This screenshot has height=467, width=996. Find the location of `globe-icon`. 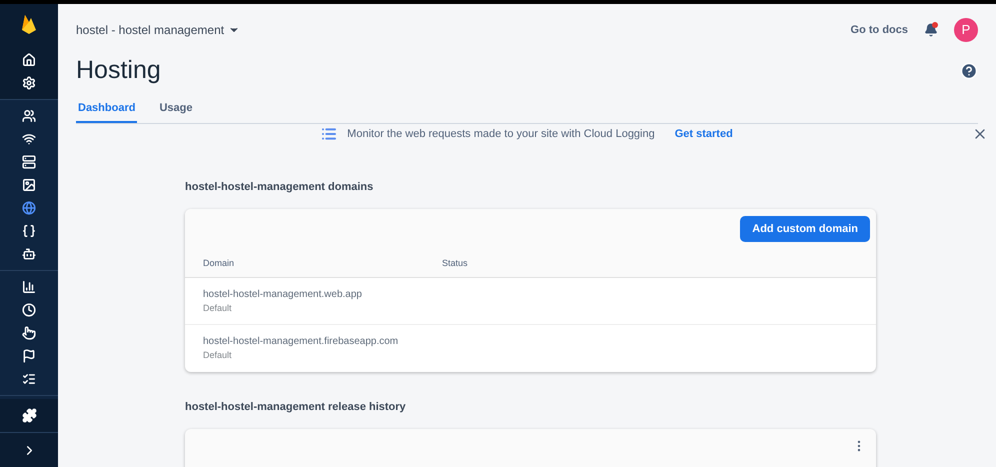

globe-icon is located at coordinates (29, 208).